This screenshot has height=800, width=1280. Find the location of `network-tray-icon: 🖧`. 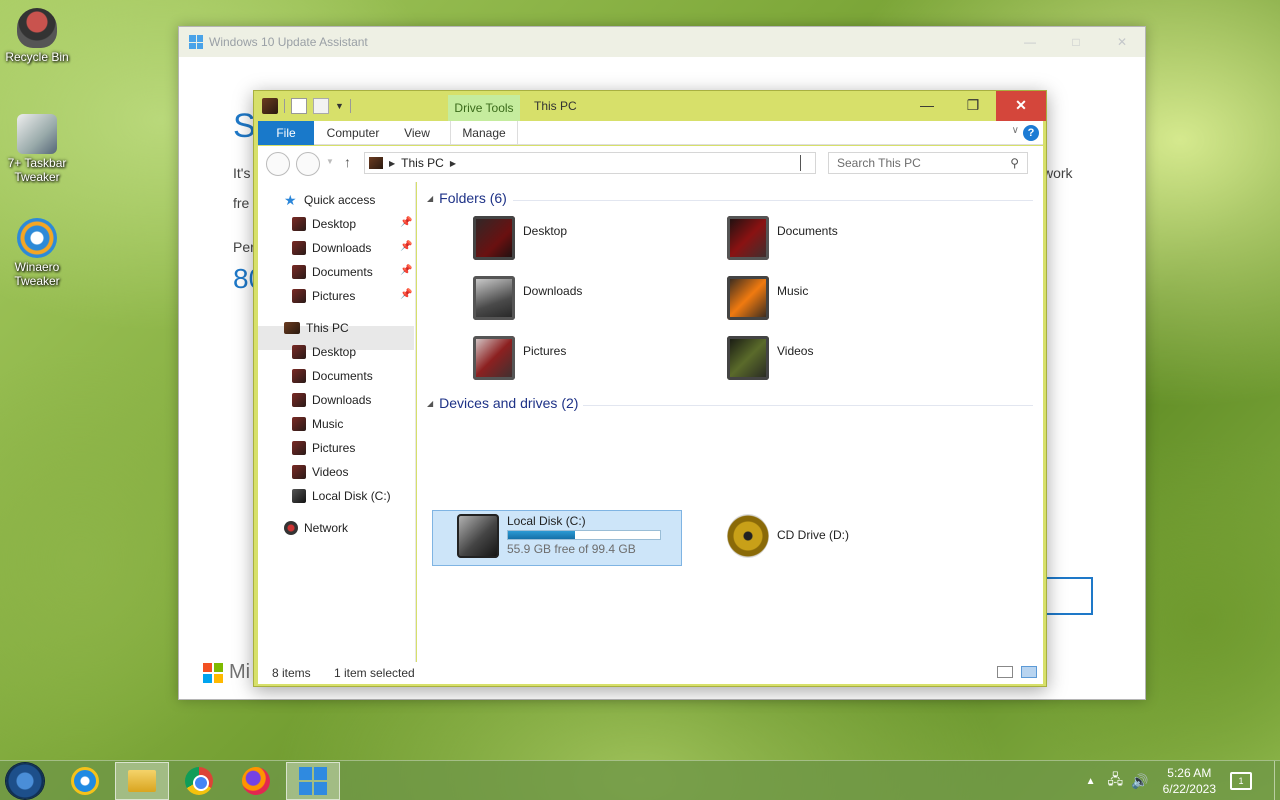

network-tray-icon: 🖧 is located at coordinates (1116, 781).